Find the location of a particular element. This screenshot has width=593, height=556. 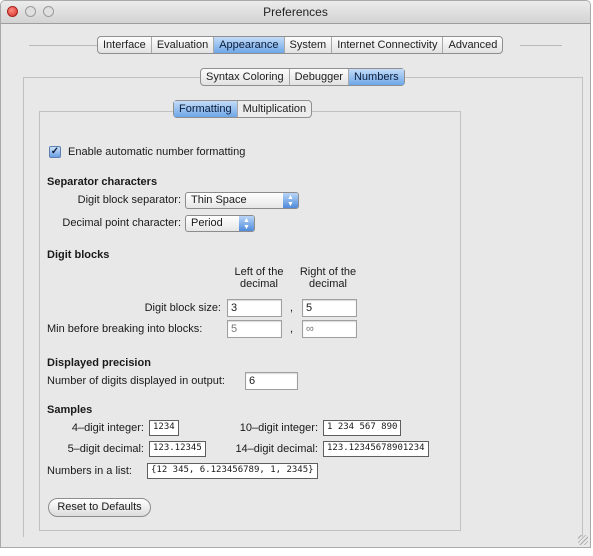

min-left-input: 5 is located at coordinates (254, 329).